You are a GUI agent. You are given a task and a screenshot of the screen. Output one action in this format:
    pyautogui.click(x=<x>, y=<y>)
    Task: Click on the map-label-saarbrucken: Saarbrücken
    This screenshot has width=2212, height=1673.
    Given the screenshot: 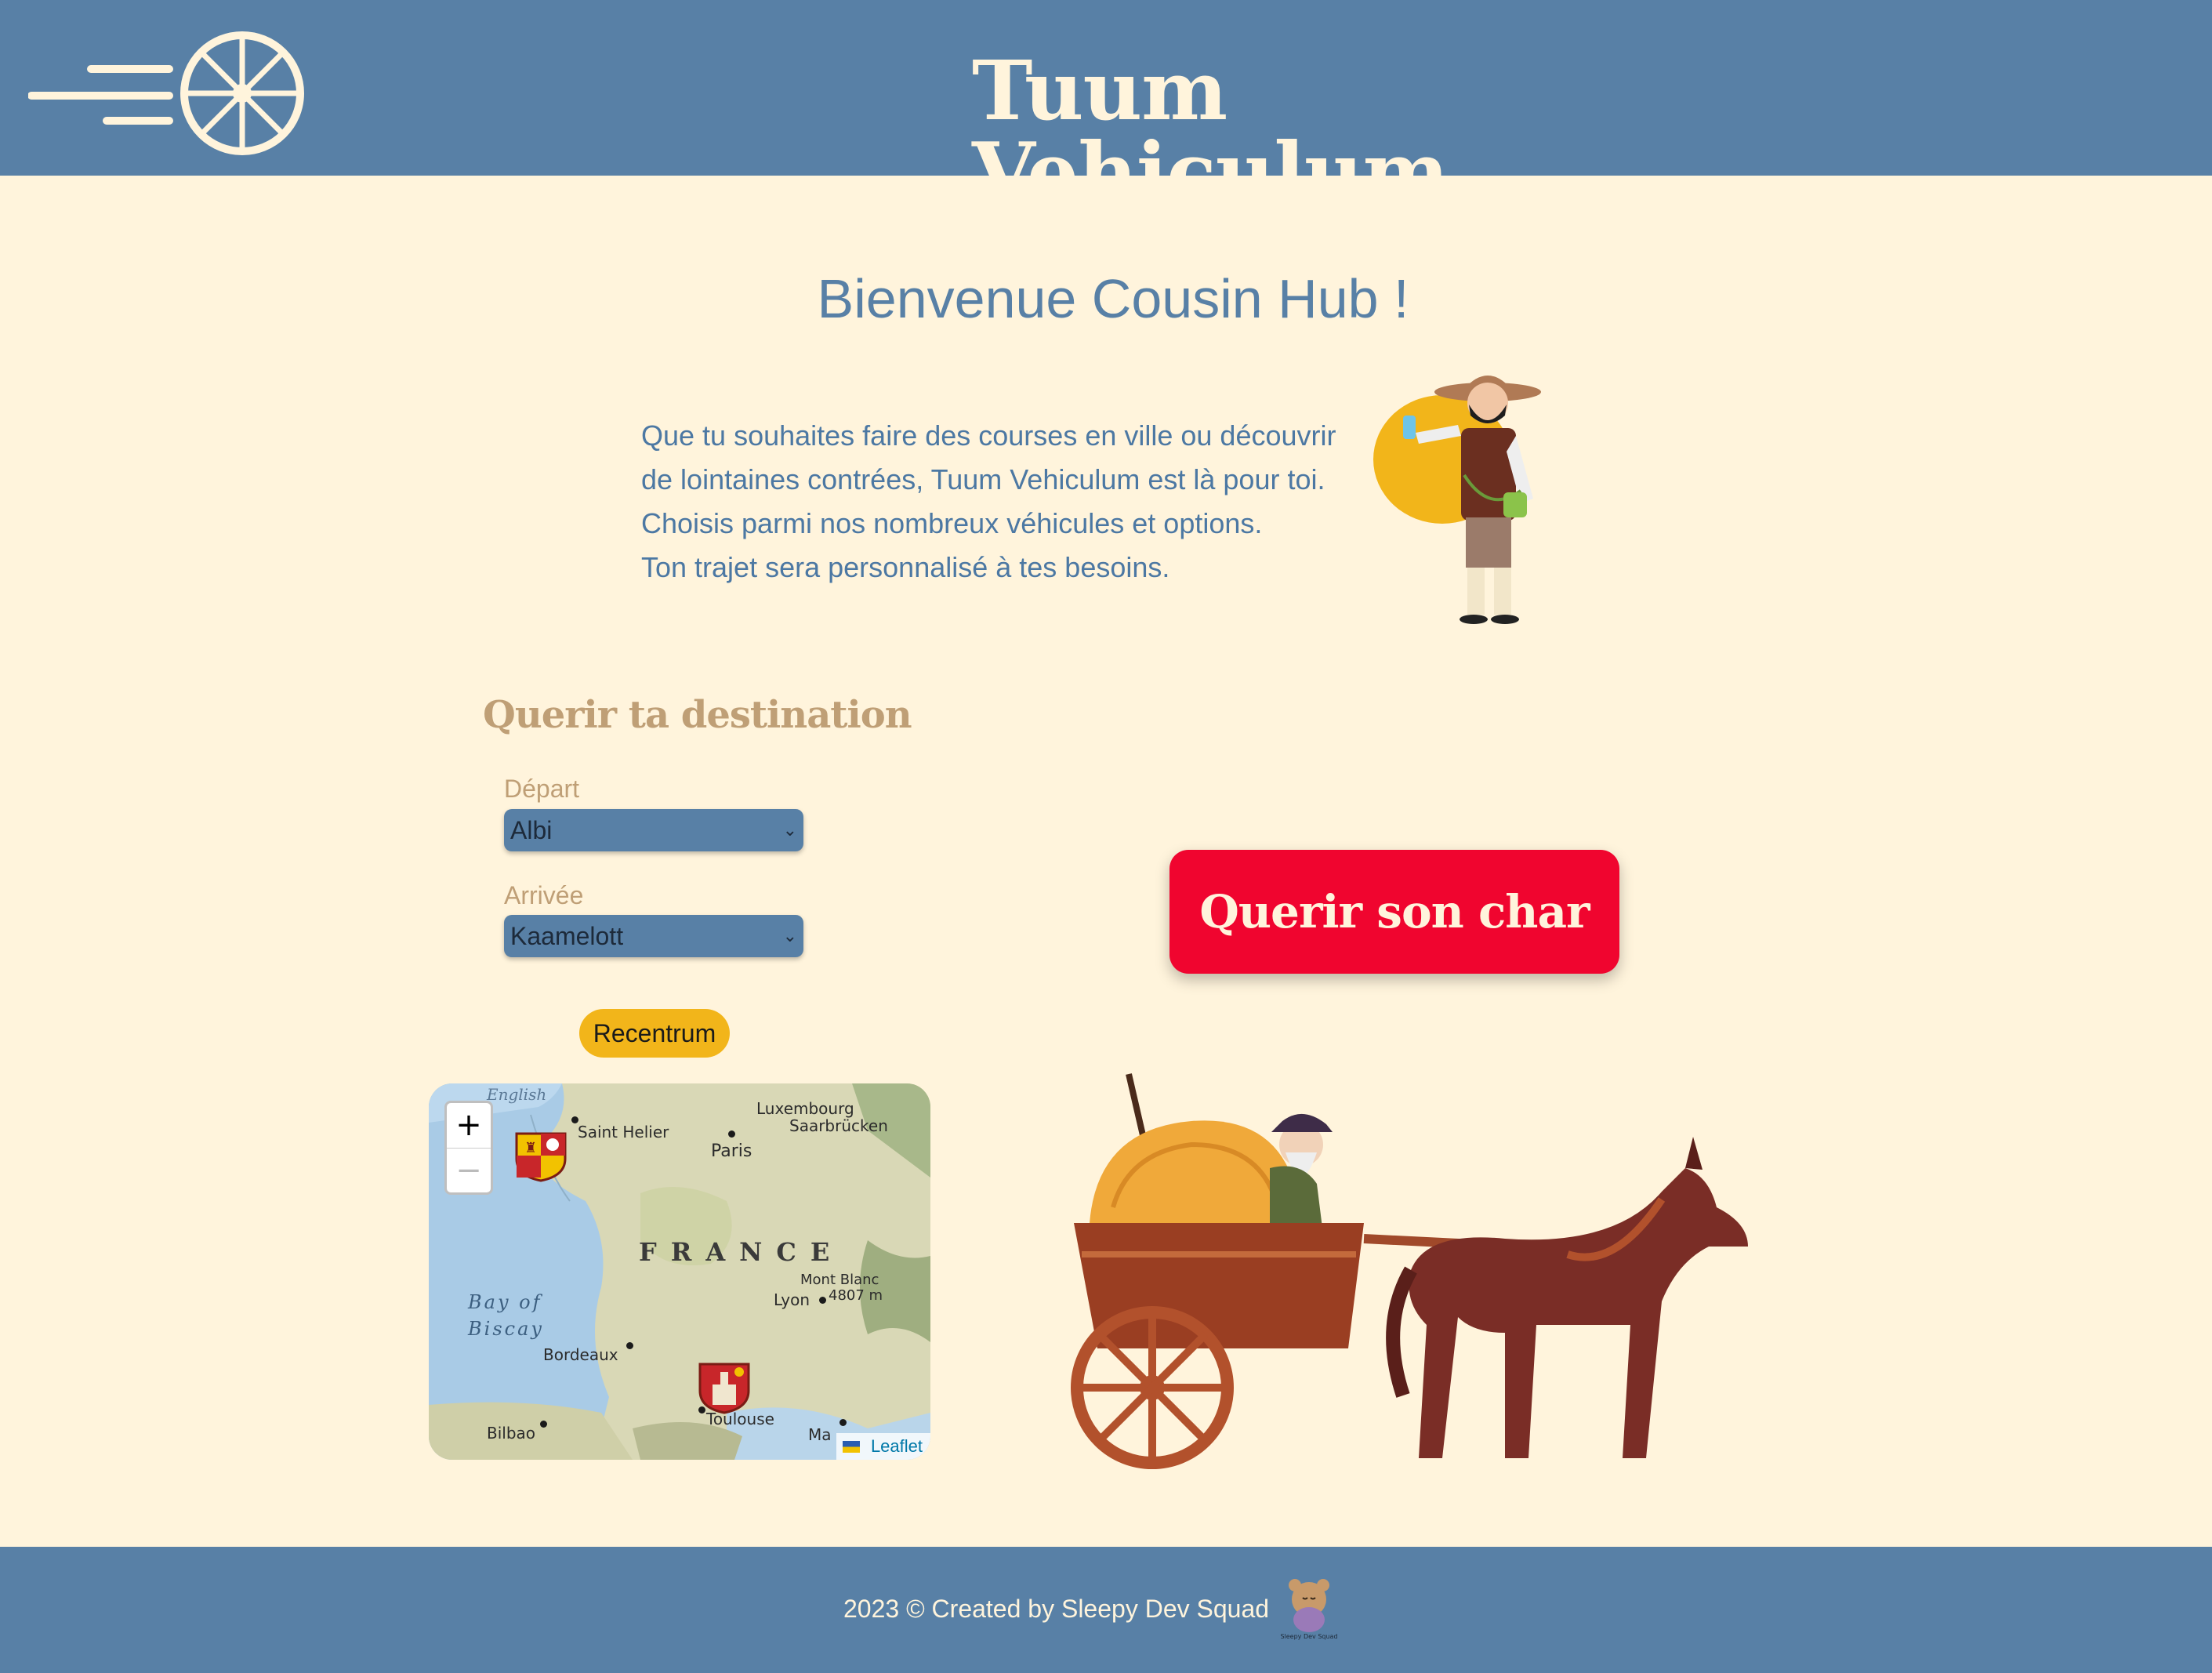 What is the action you would take?
    pyautogui.click(x=838, y=1125)
    